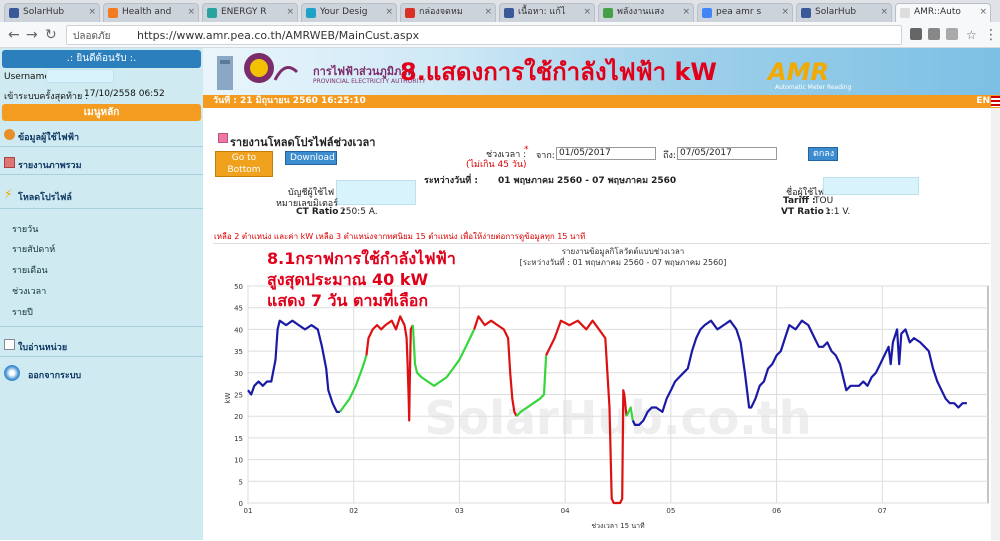 Image resolution: width=1000 pixels, height=541 pixels. What do you see at coordinates (101, 59) in the screenshot?
I see `welcome-banner: .: ยินดีต้อนรับ :.` at bounding box center [101, 59].